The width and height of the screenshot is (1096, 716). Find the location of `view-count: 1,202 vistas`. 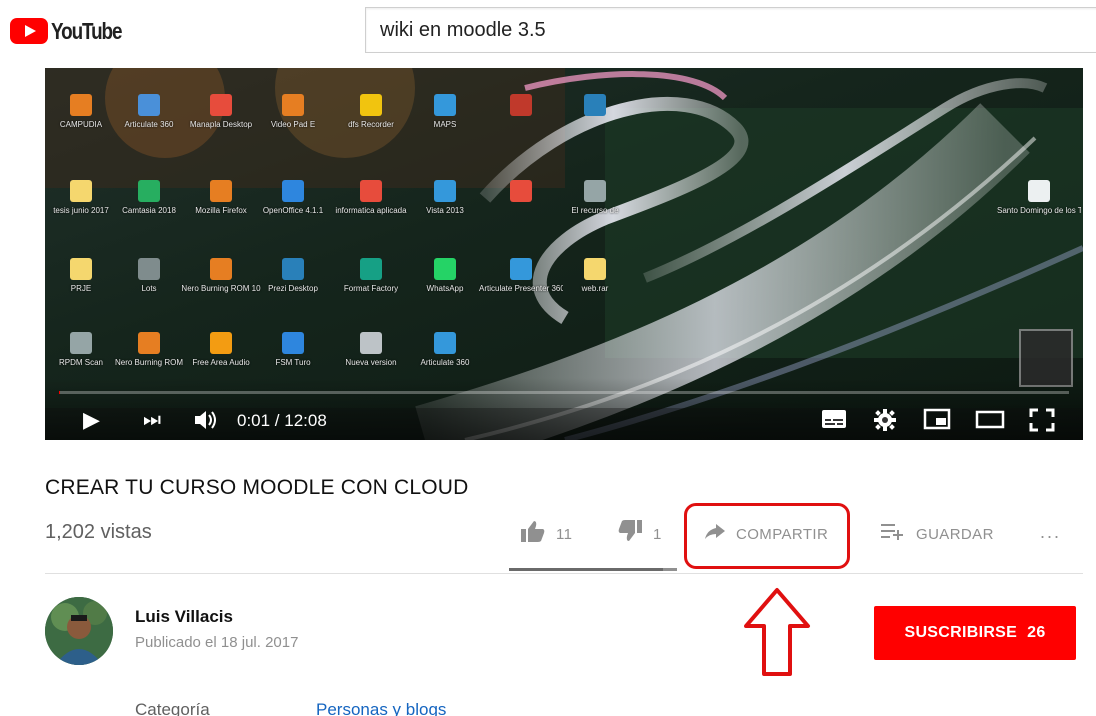

view-count: 1,202 vistas is located at coordinates (98, 532).